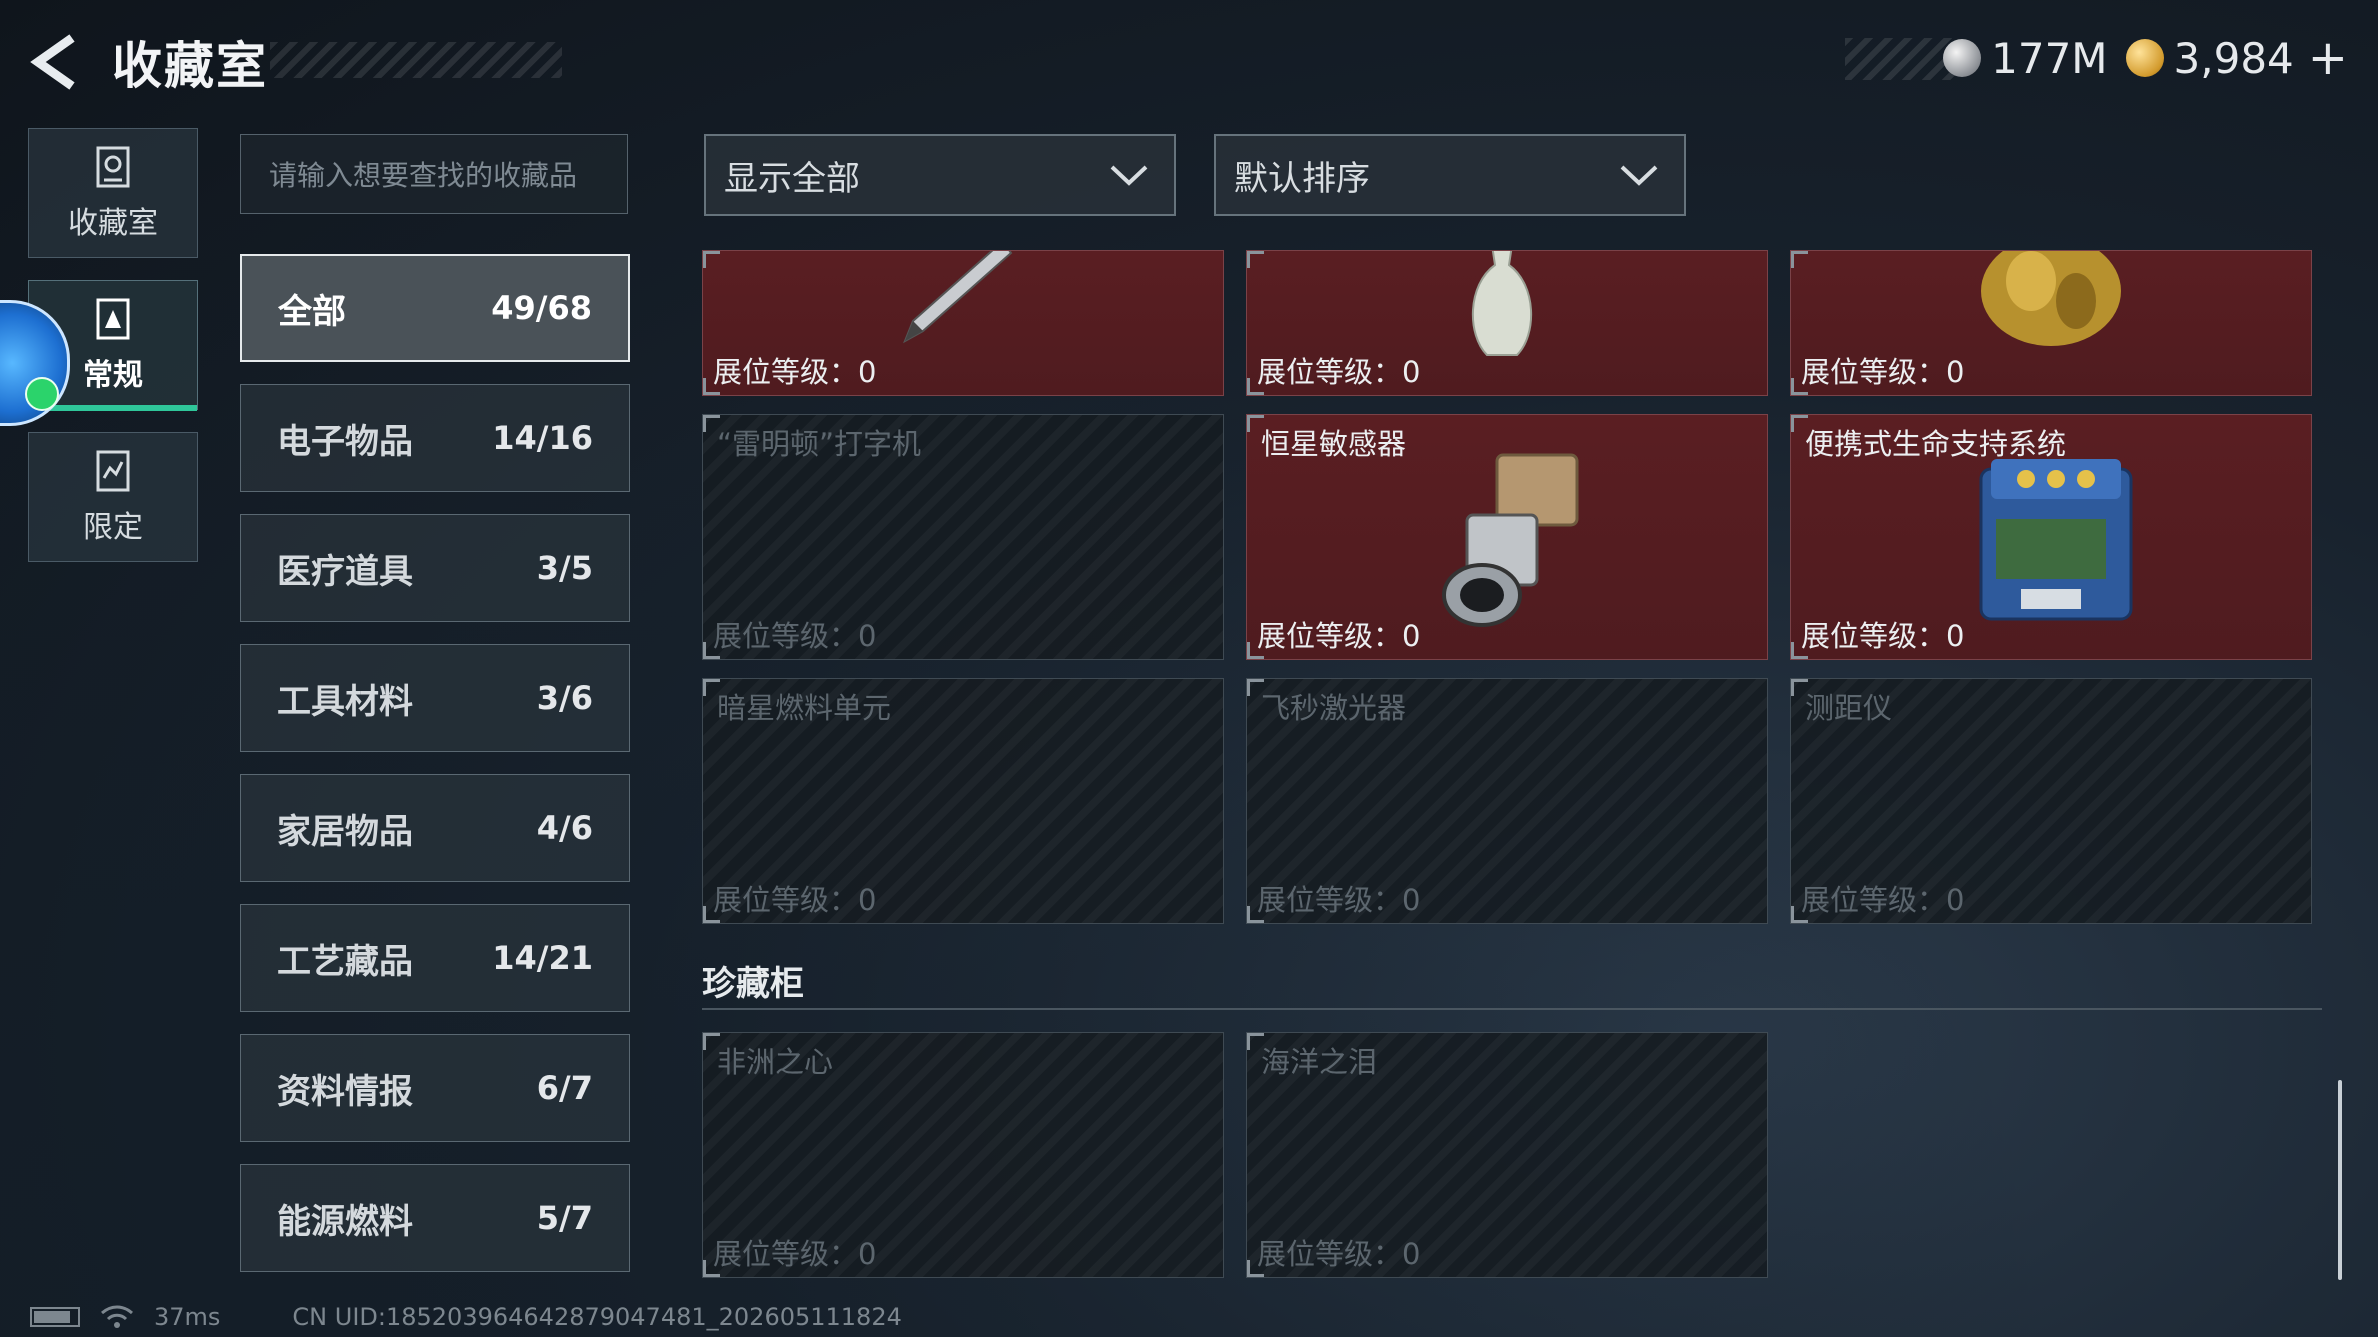 This screenshot has height=1337, width=2378. I want to click on category-count: 14/16, so click(542, 438).